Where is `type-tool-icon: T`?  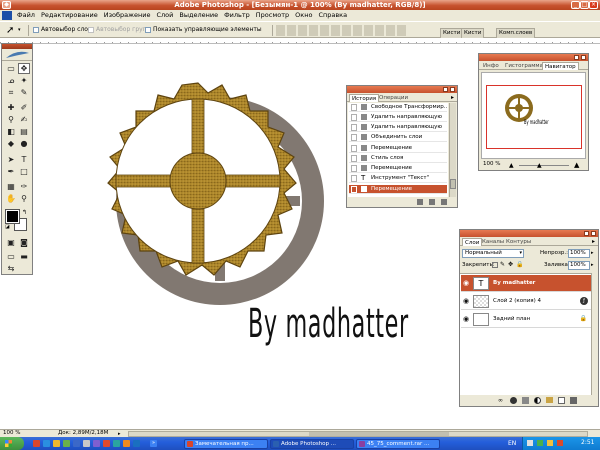
type-tool-icon: T is located at coordinates (24, 159).